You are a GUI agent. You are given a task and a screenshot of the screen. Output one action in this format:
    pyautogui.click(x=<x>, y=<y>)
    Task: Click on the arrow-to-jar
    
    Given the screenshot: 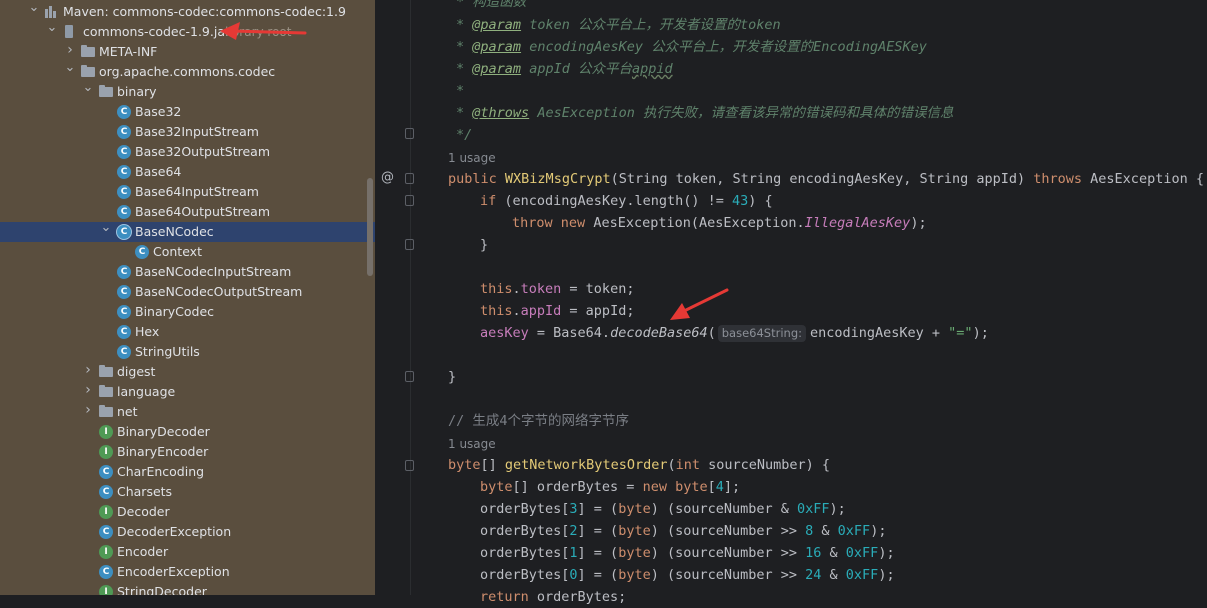 What is the action you would take?
    pyautogui.click(x=268, y=32)
    